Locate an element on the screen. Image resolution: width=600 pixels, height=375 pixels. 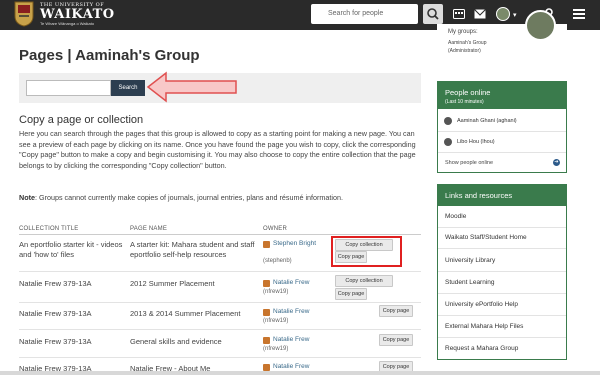
search-button: Search is located at coordinates (128, 88).